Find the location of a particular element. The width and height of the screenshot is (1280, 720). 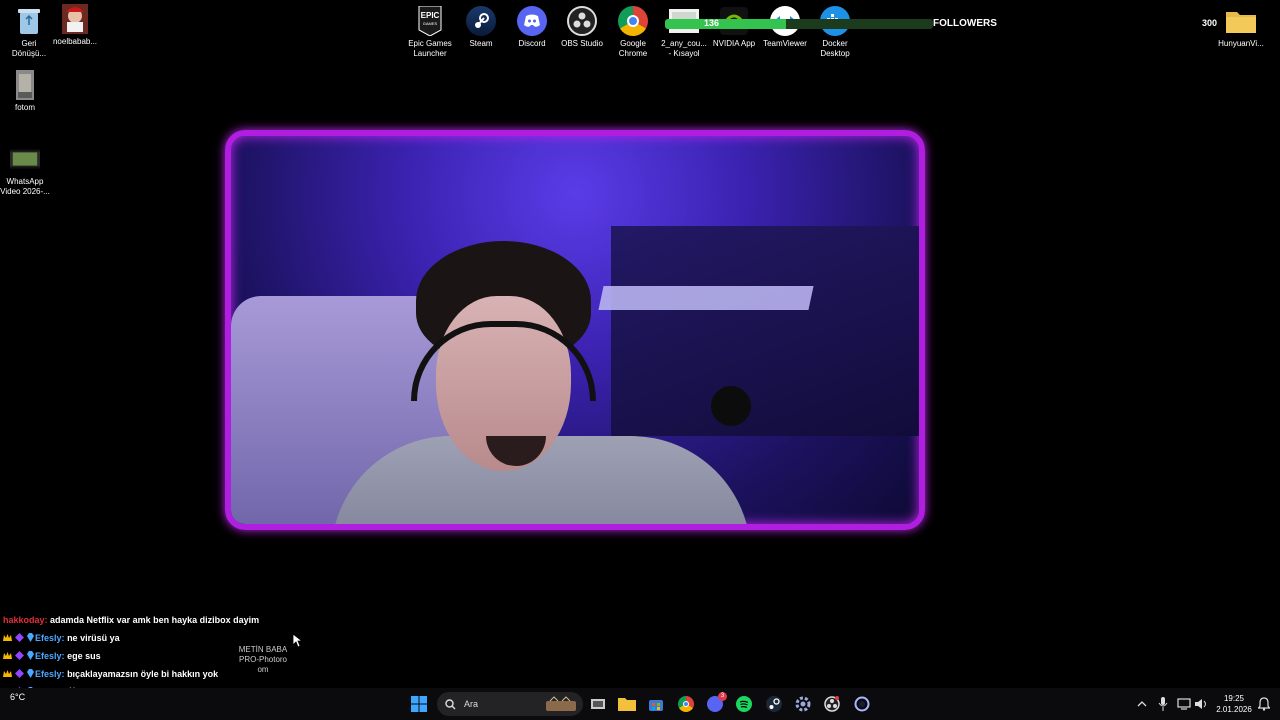

task-view-icon is located at coordinates (598, 704).